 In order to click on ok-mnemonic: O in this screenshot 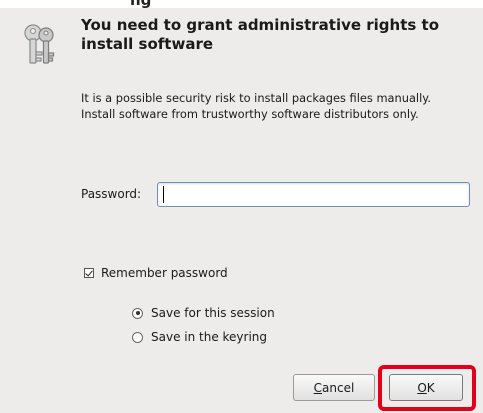, I will do `click(422, 387)`.